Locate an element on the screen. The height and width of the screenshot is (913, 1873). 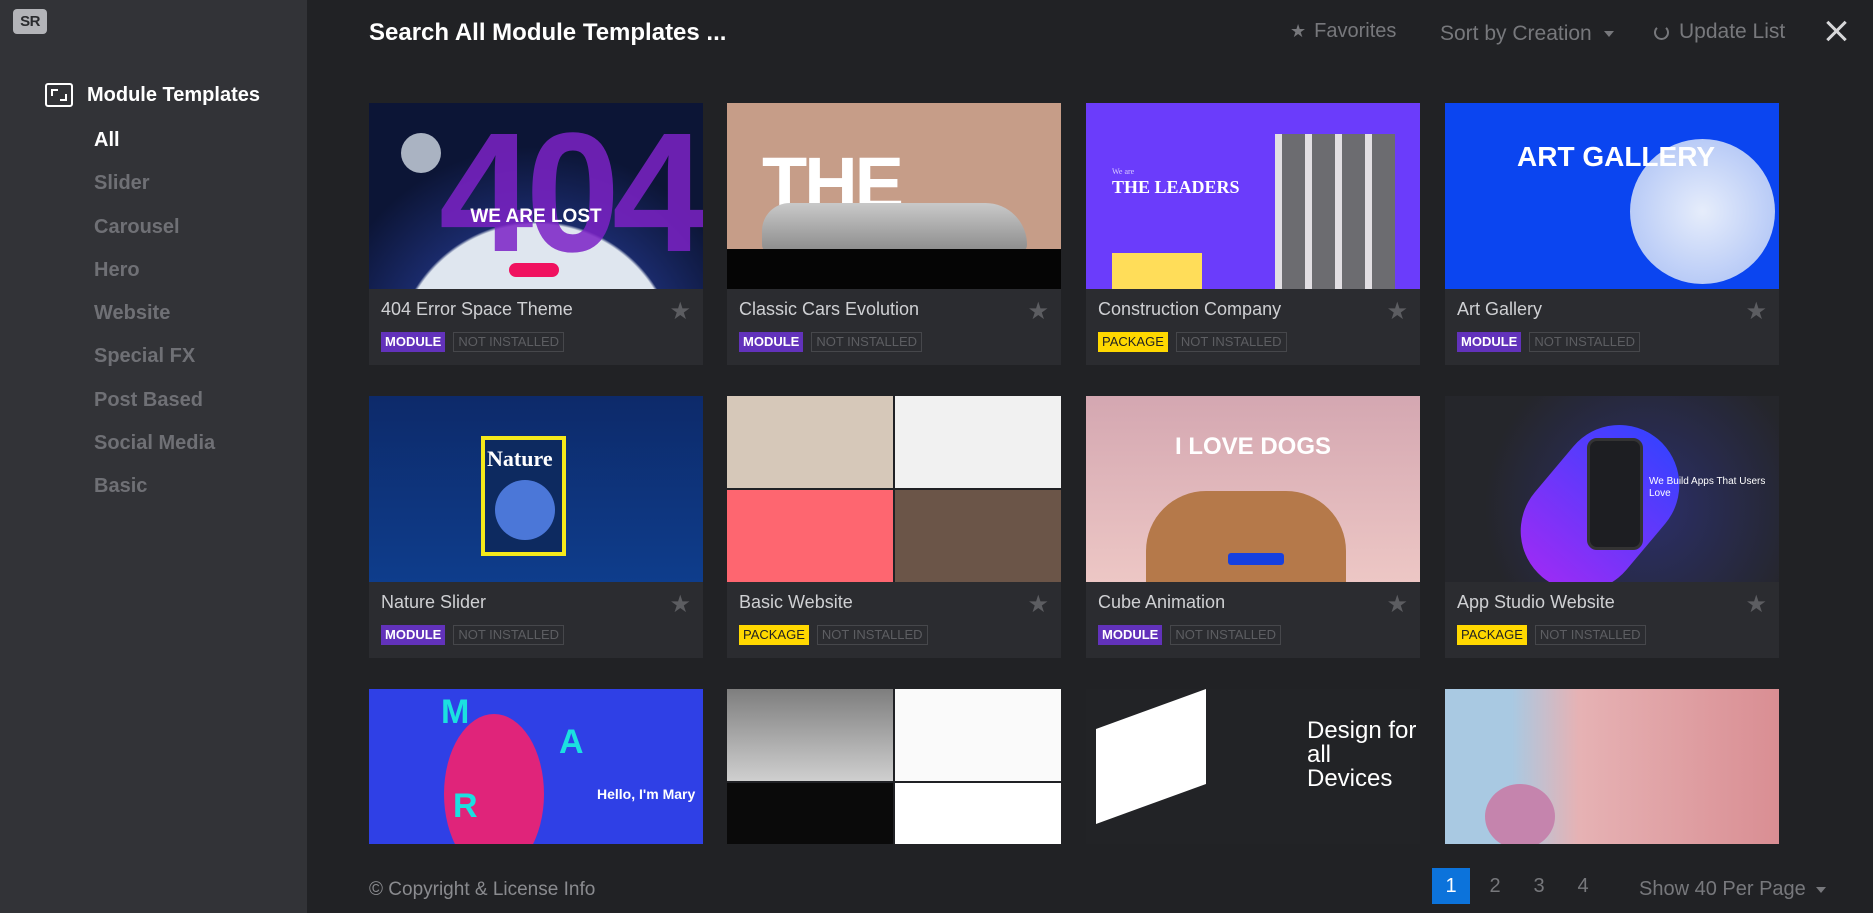
update-label: Update List is located at coordinates (1732, 31).